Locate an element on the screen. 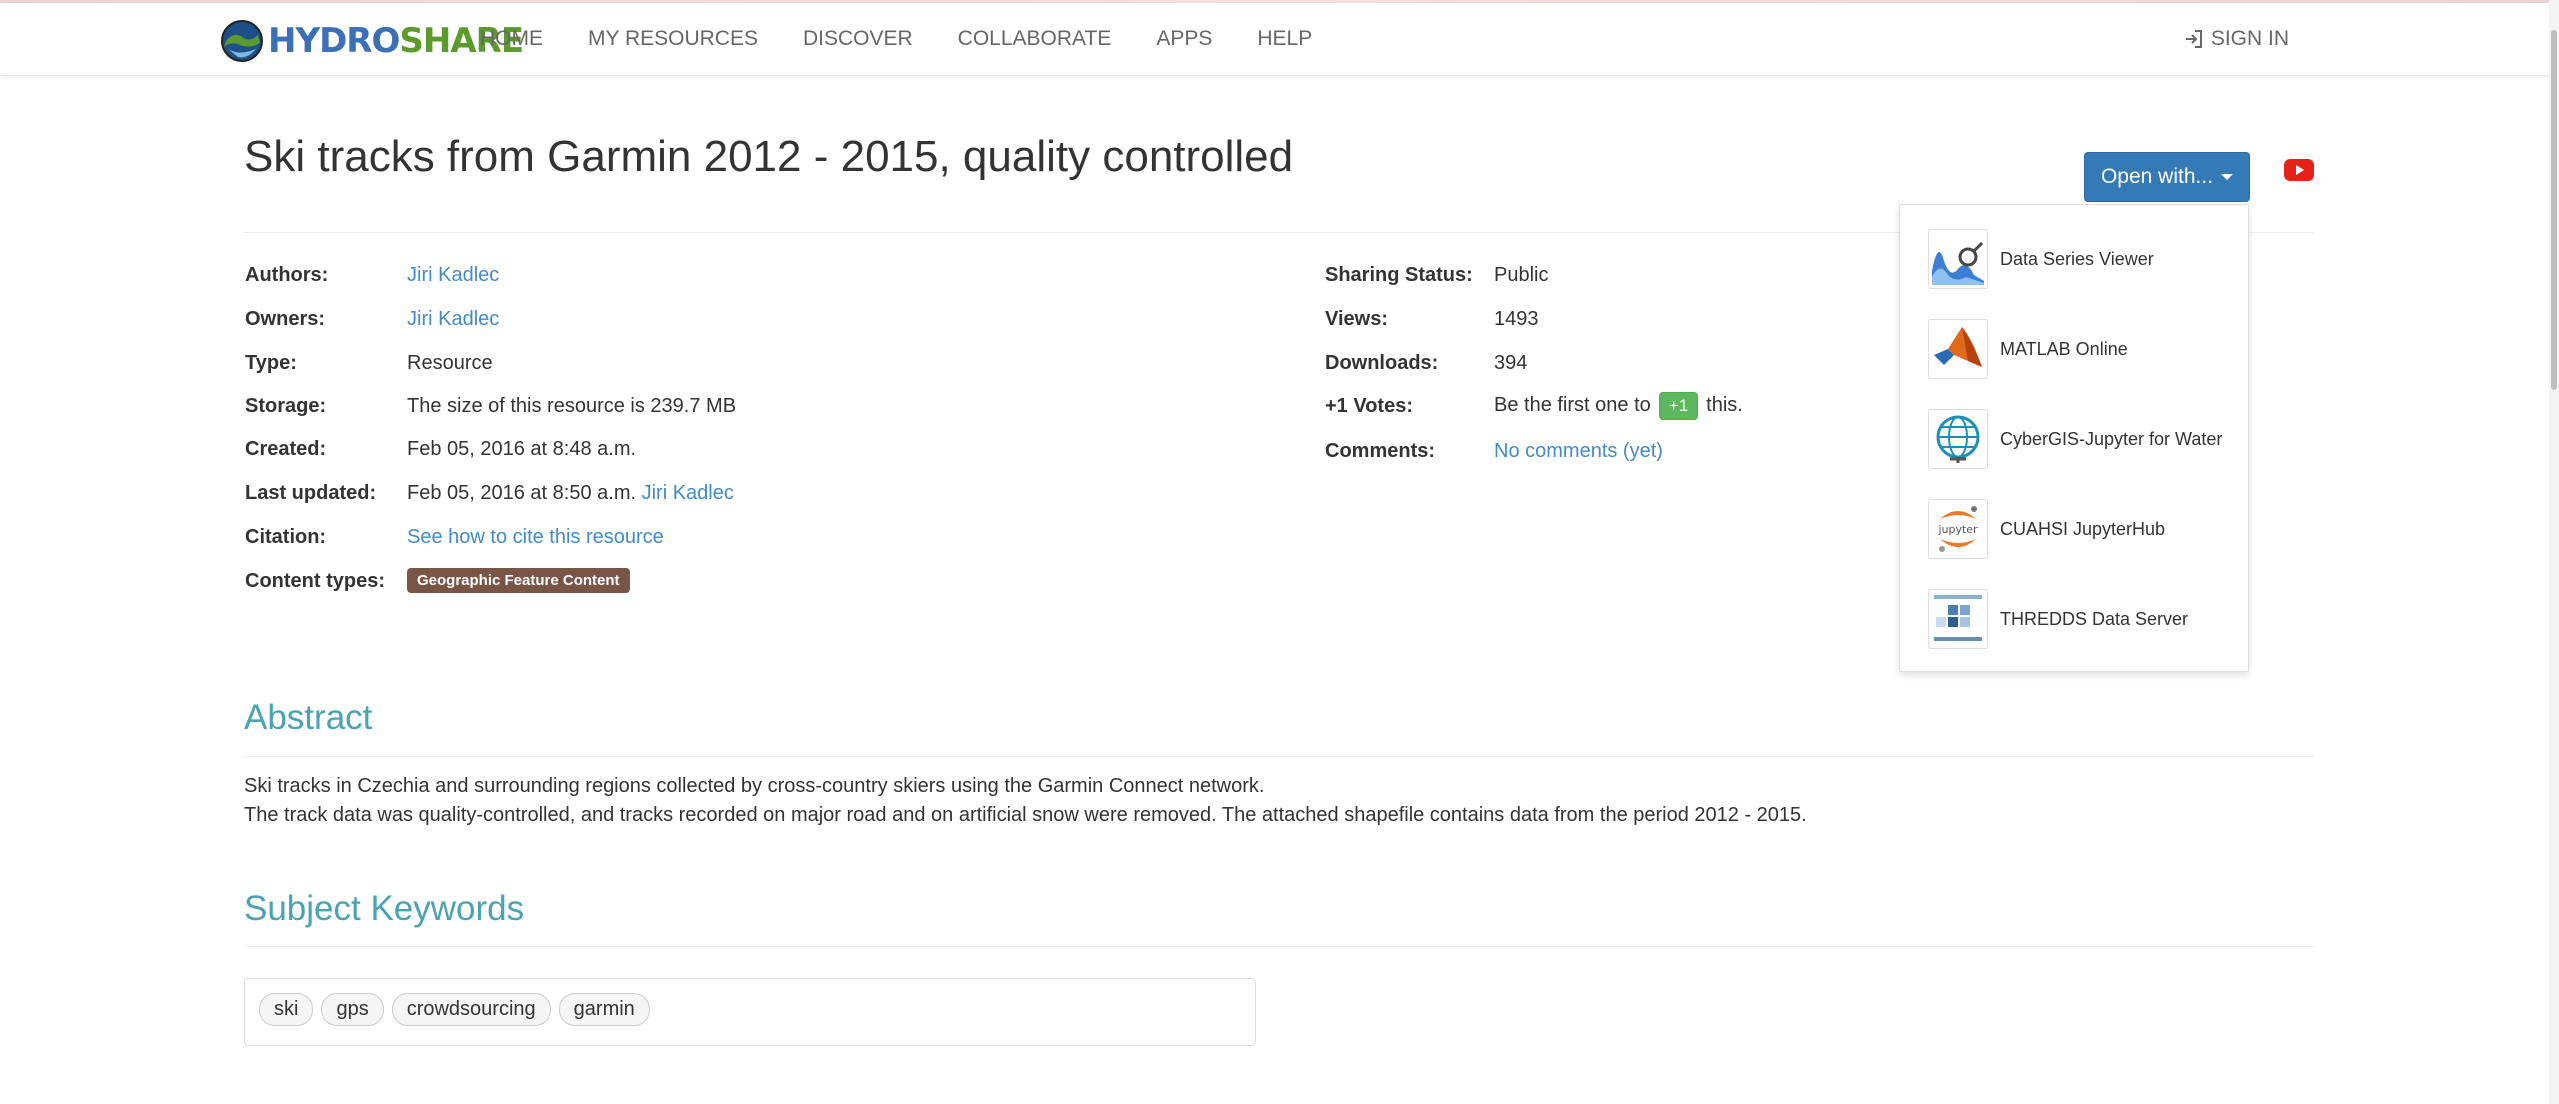  abstract-divider is located at coordinates (1279, 756).